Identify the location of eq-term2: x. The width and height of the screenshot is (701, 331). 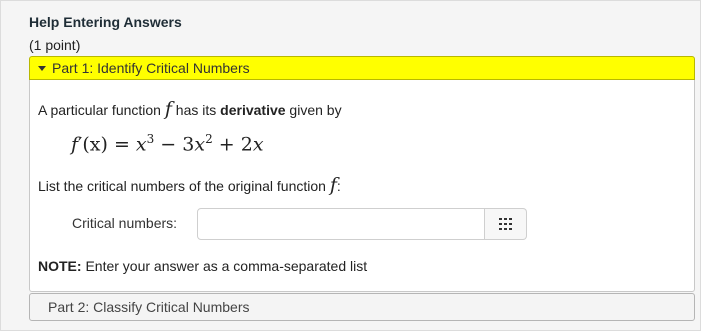
(200, 144).